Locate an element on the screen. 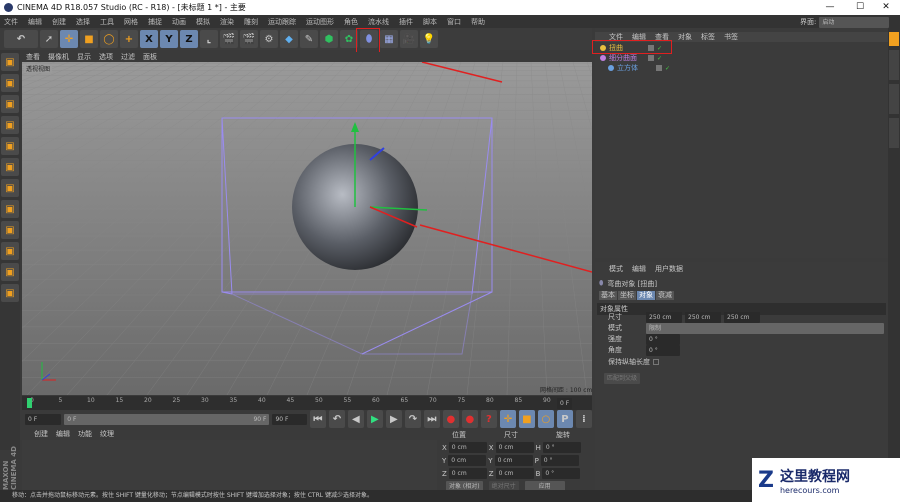 The width and height of the screenshot is (900, 502). angle-field: 0 ° is located at coordinates (663, 350).